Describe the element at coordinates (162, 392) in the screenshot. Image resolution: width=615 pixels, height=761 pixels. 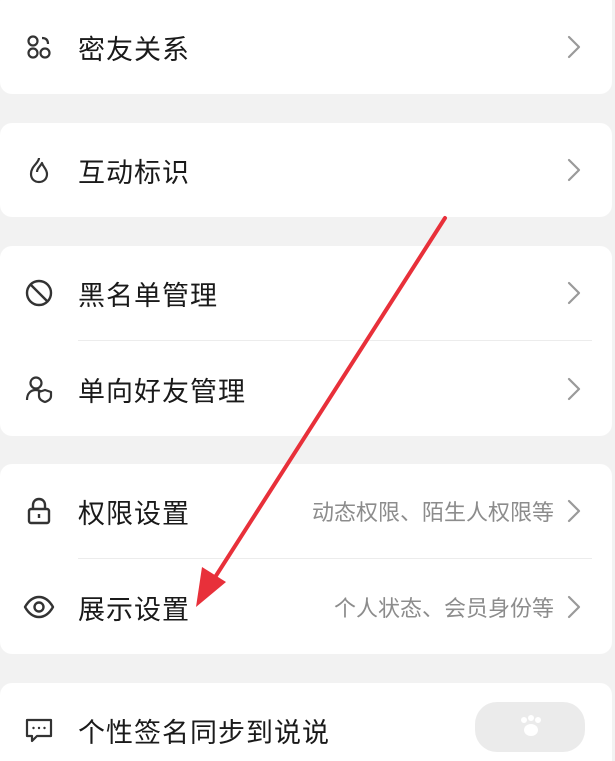
I see `settings-item-label: 单向好友管理` at that location.